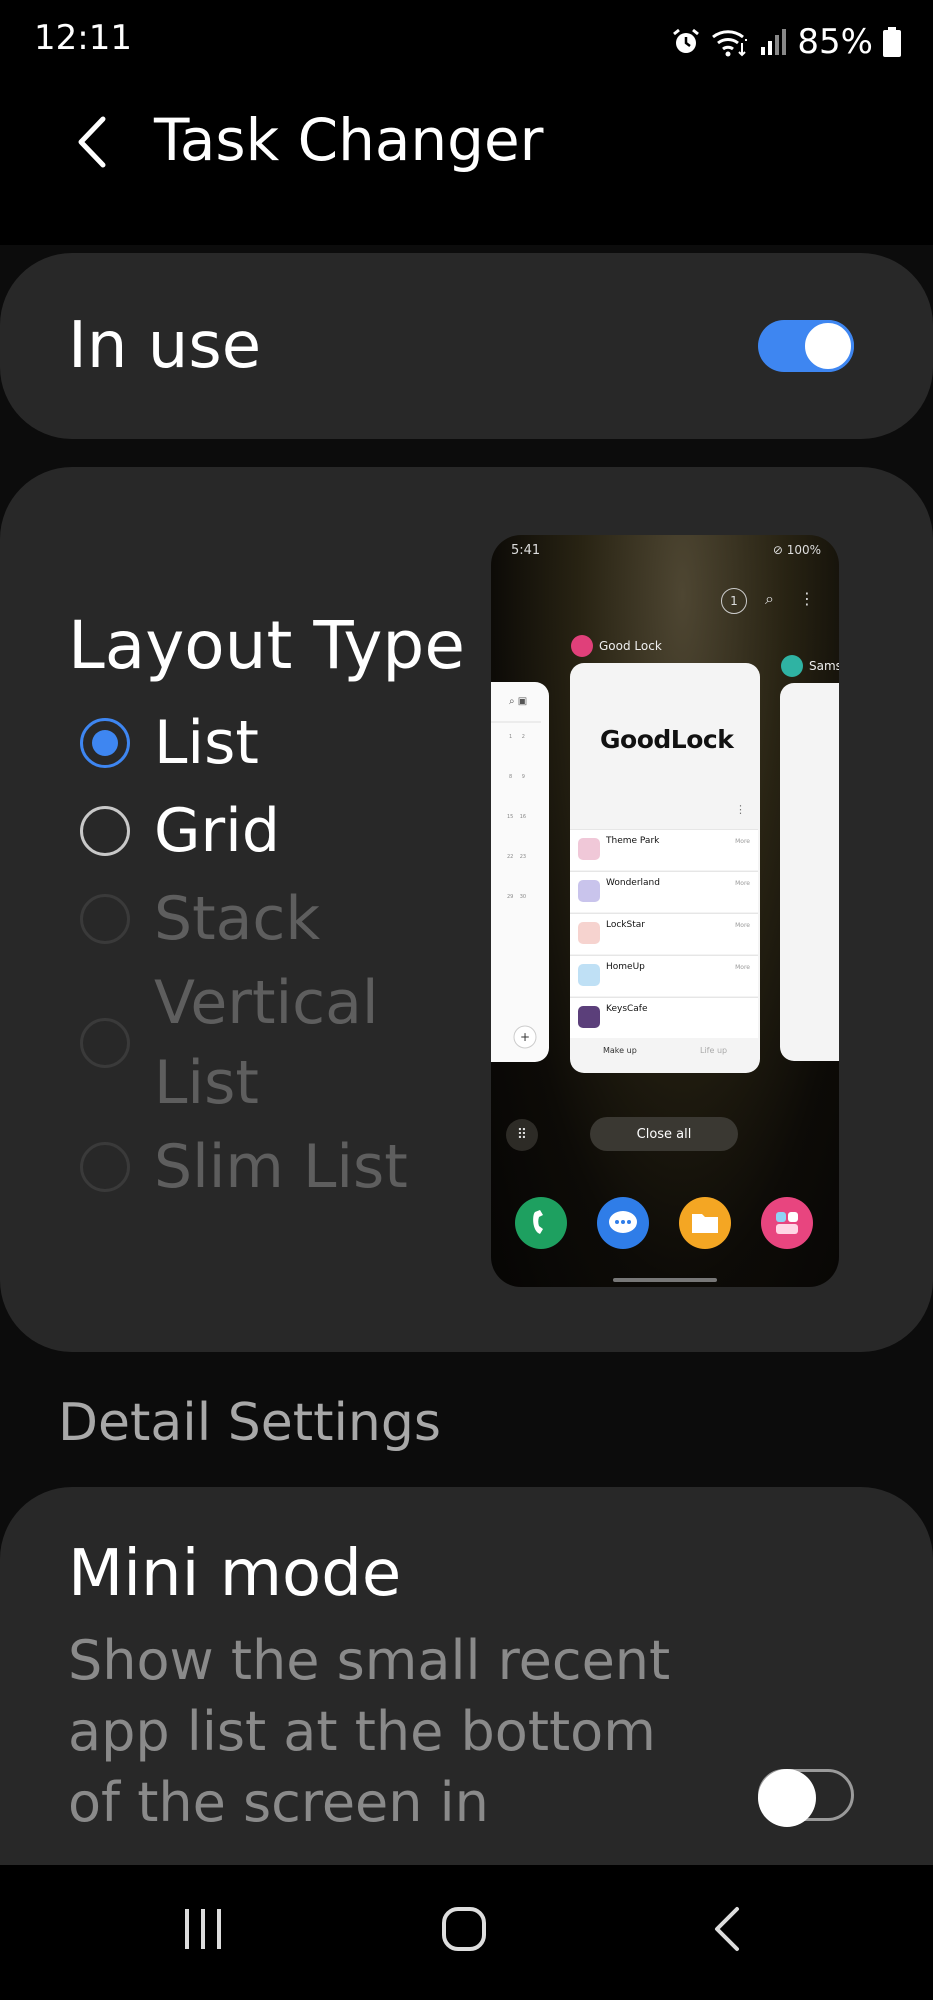 Image resolution: width=933 pixels, height=2000 pixels. I want to click on home-button, so click(464, 1931).